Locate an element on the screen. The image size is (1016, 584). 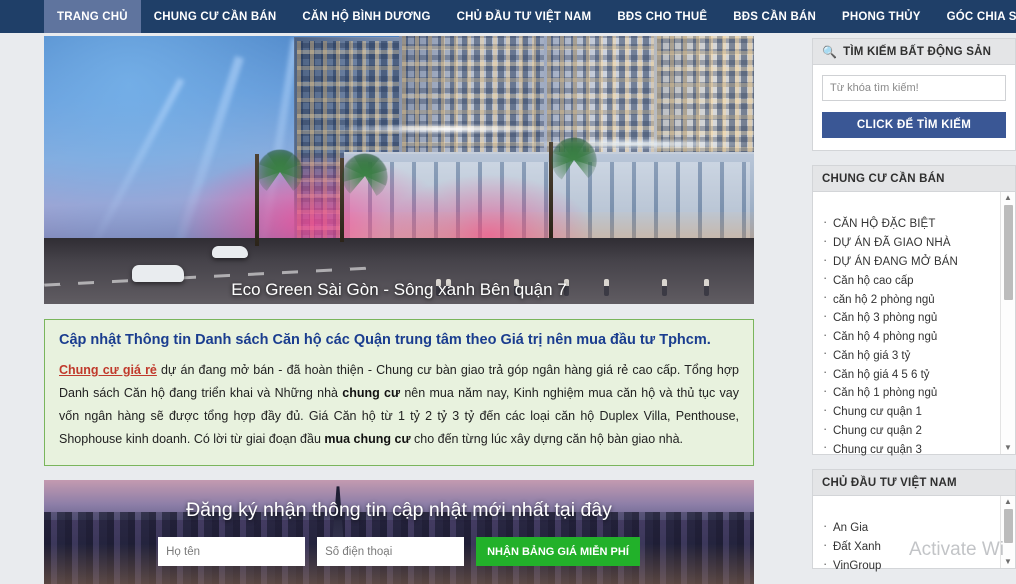
list-item: Căn hộ 1 phòng ngủ is located at coordinates (911, 393).